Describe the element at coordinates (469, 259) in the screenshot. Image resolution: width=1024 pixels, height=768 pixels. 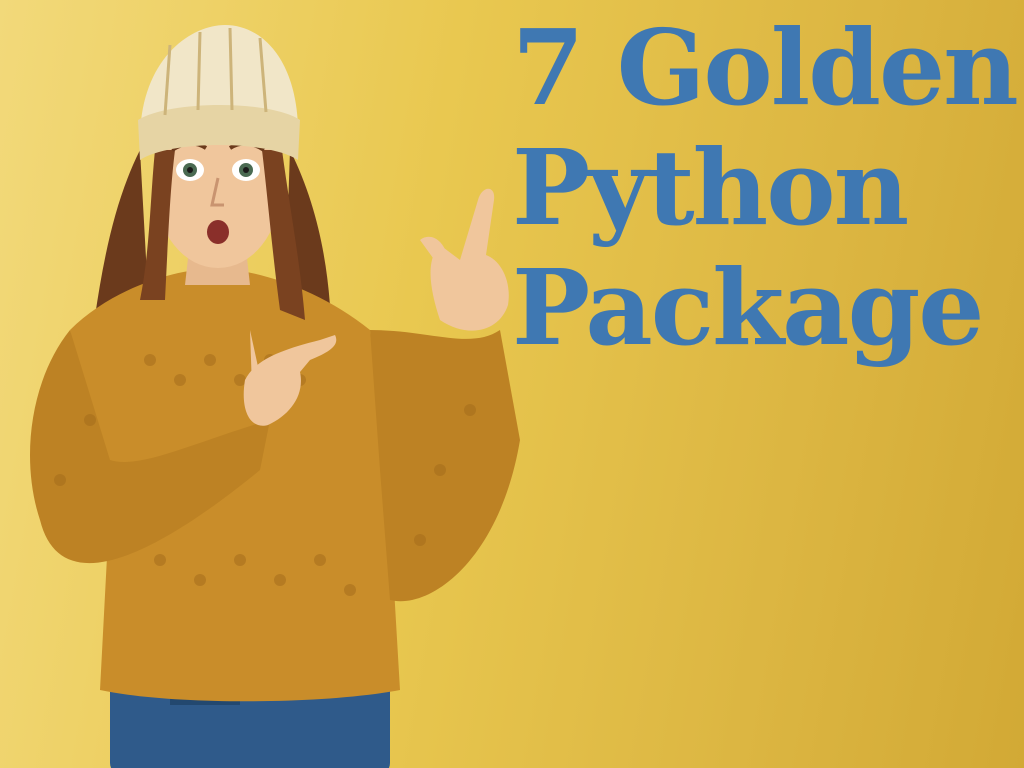
I see `right-hand` at that location.